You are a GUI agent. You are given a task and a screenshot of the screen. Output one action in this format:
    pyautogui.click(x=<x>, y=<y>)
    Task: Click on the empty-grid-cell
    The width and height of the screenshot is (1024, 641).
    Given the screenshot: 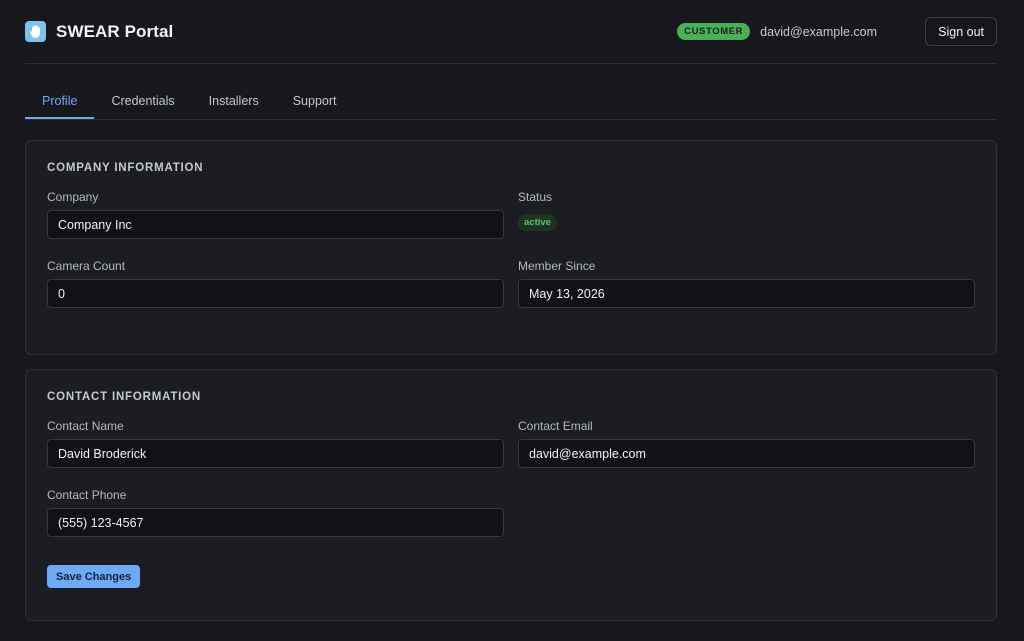 What is the action you would take?
    pyautogui.click(x=746, y=488)
    